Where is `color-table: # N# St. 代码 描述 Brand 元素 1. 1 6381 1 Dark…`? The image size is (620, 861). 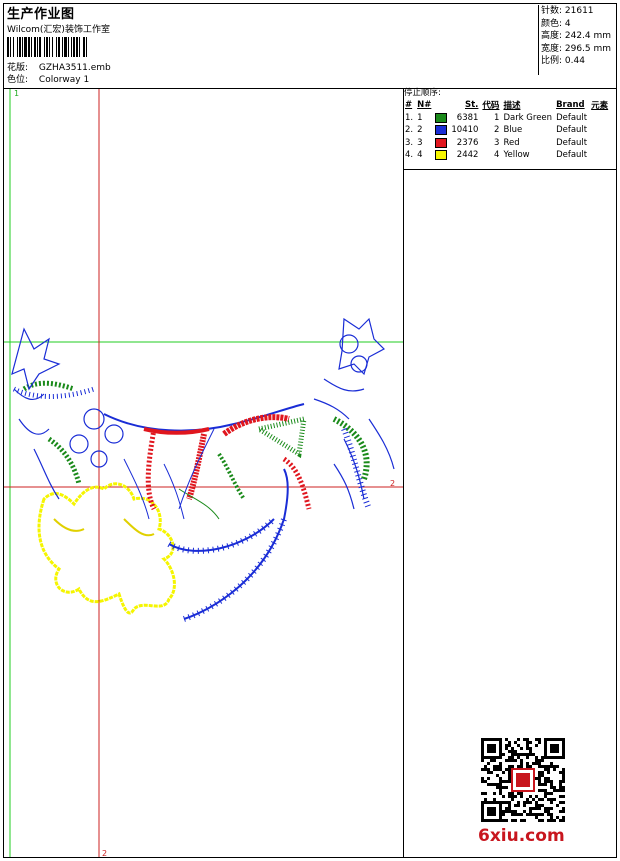 color-table: # N# St. 代码 描述 Brand 元素 1. 1 6381 1 Dark… is located at coordinates (506, 130).